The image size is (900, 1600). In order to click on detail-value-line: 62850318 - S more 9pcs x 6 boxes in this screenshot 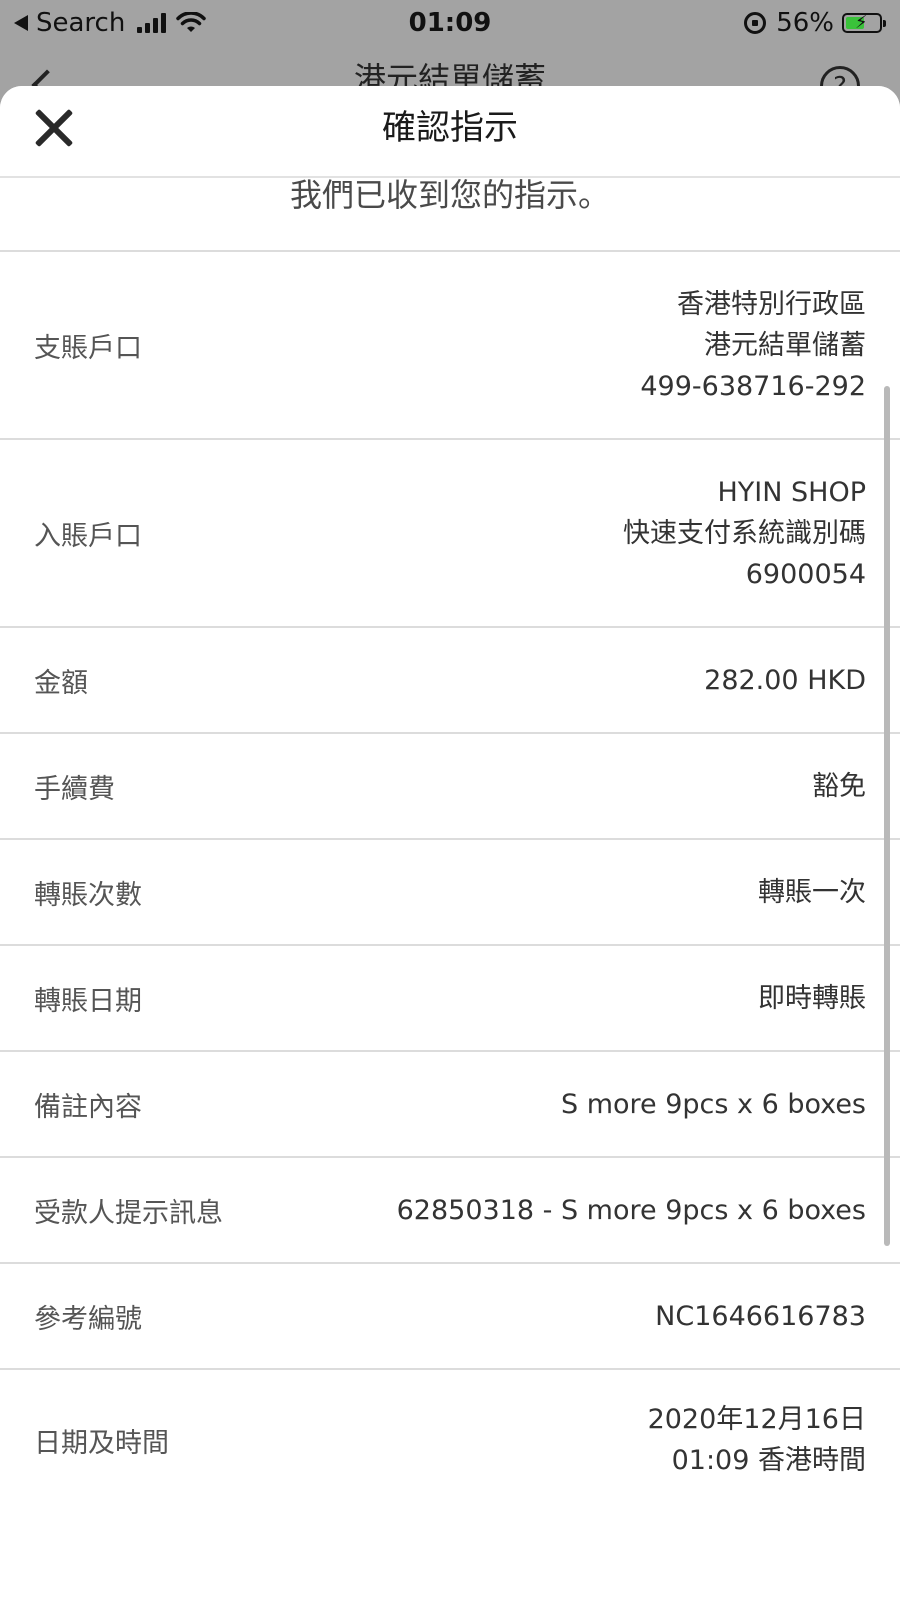, I will do `click(631, 1210)`.